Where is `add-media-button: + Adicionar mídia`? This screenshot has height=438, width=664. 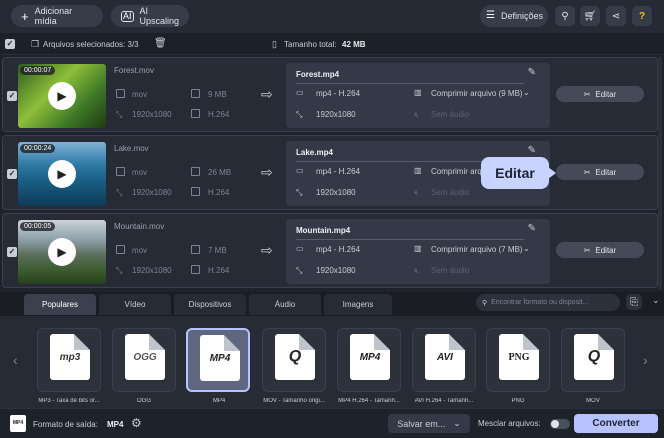 add-media-button: + Adicionar mídia is located at coordinates (57, 16).